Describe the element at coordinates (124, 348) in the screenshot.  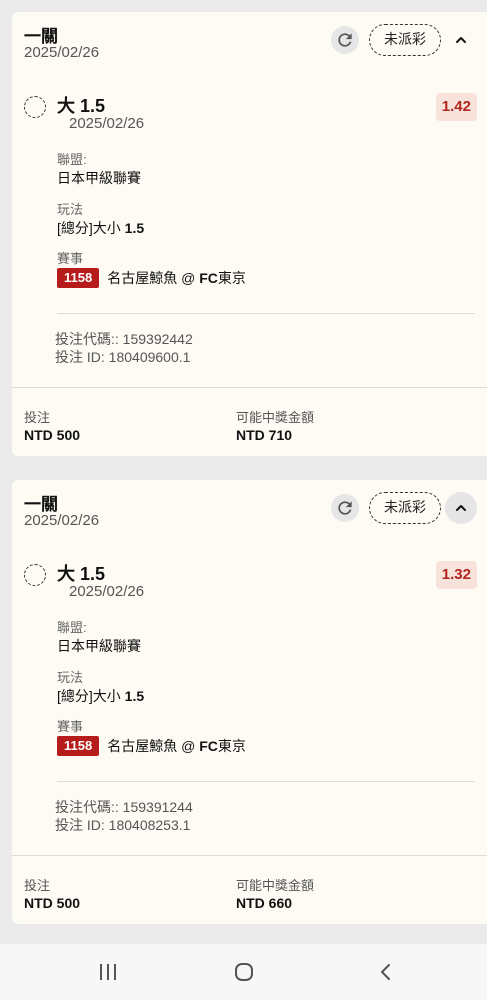
I see `bet-codes: 投注代碼:: 159392442 投注 ID: 180409600.1` at that location.